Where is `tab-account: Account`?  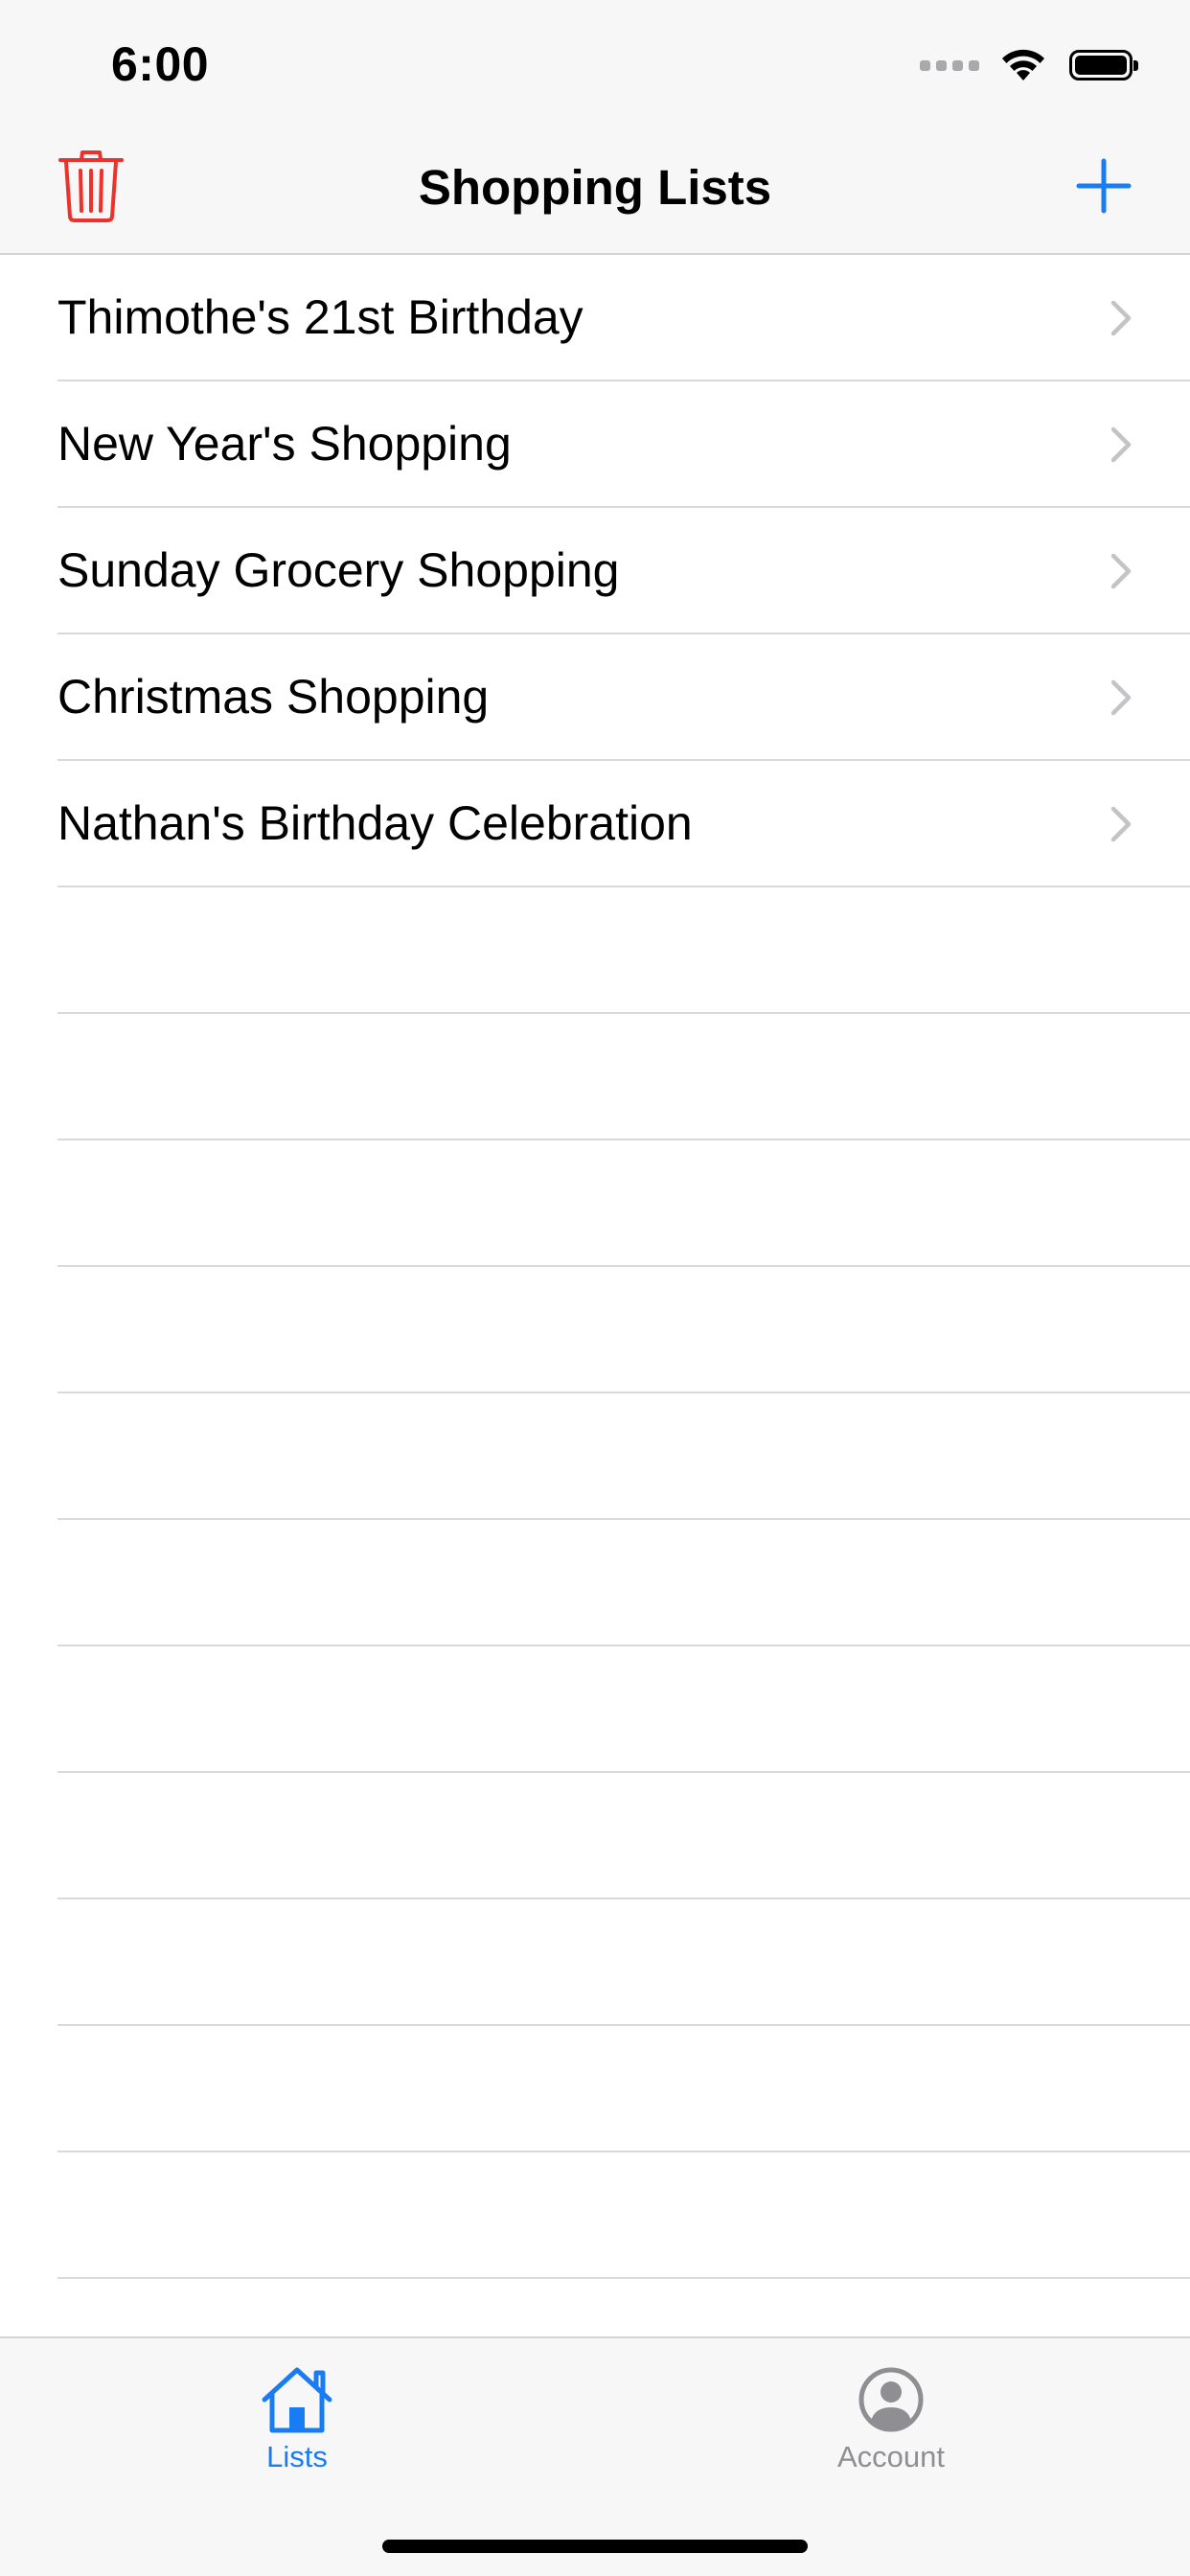
tab-account: Account is located at coordinates (891, 2419).